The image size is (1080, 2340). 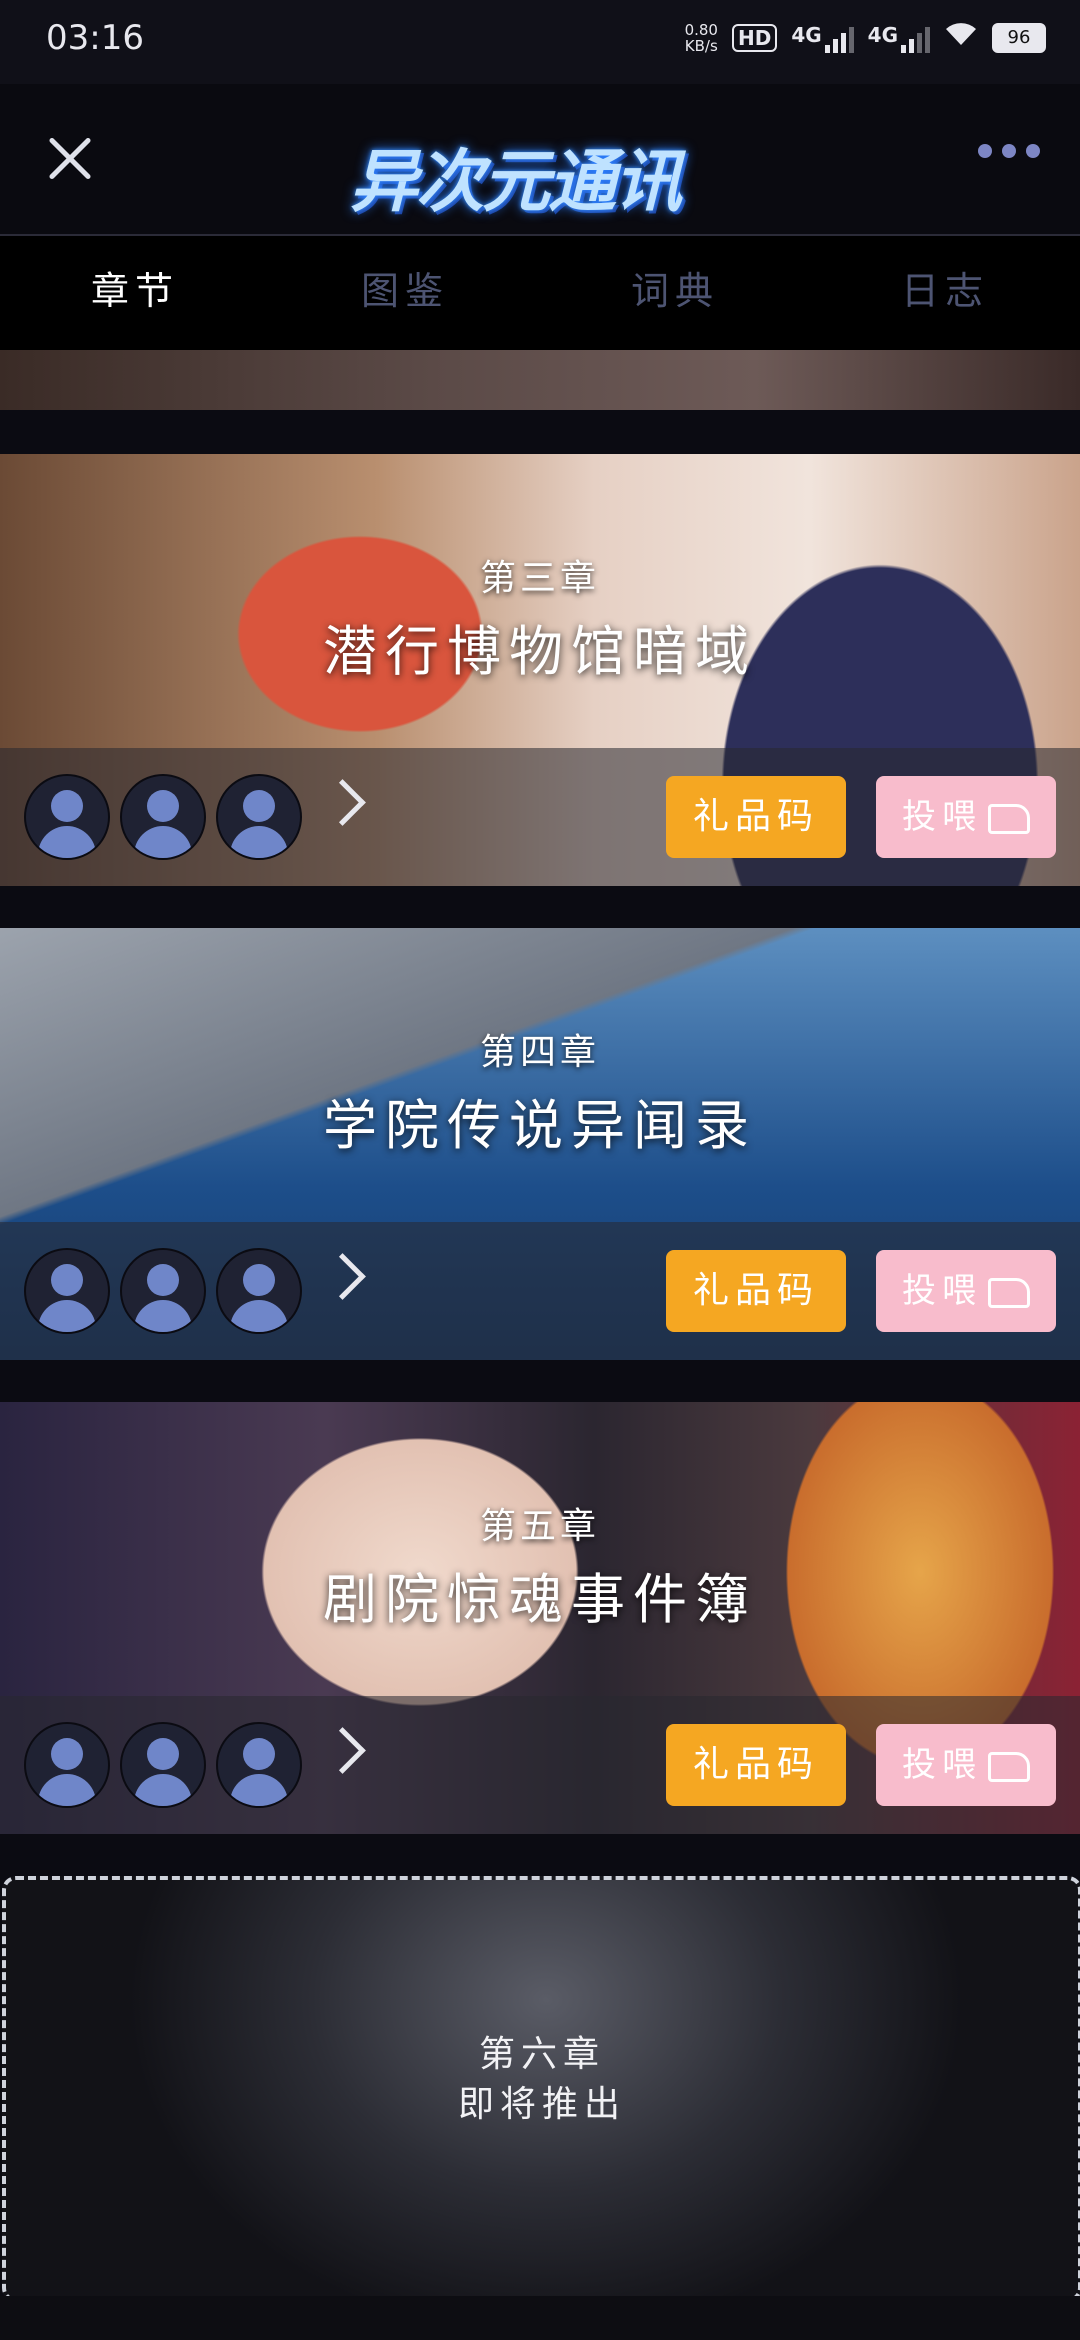 I want to click on hd-icon: HD, so click(x=754, y=37).